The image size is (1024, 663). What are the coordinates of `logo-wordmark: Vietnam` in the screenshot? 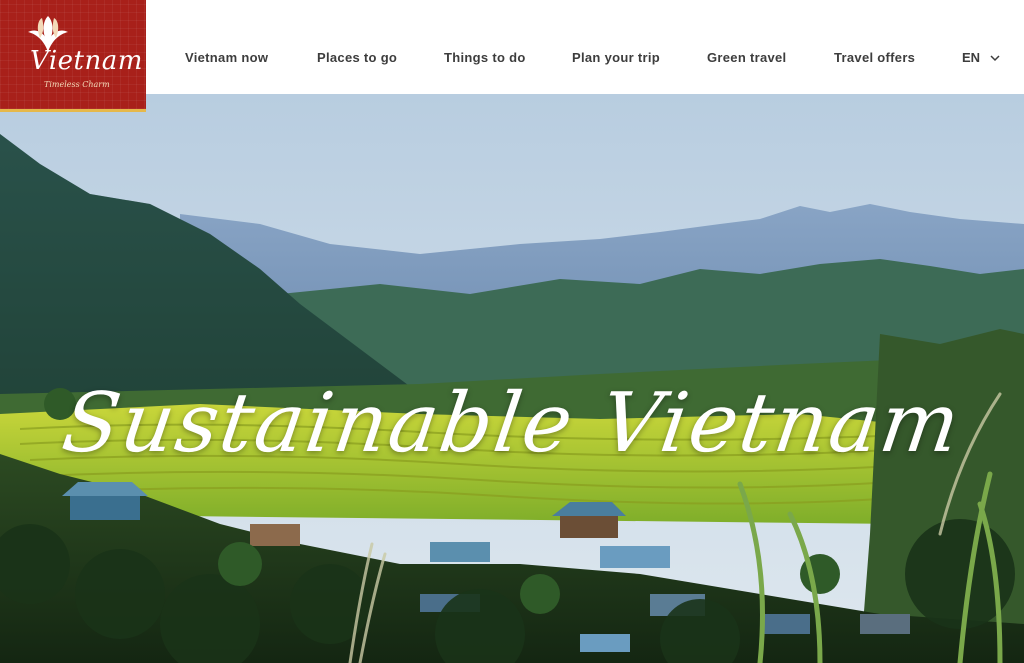 It's located at (86, 61).